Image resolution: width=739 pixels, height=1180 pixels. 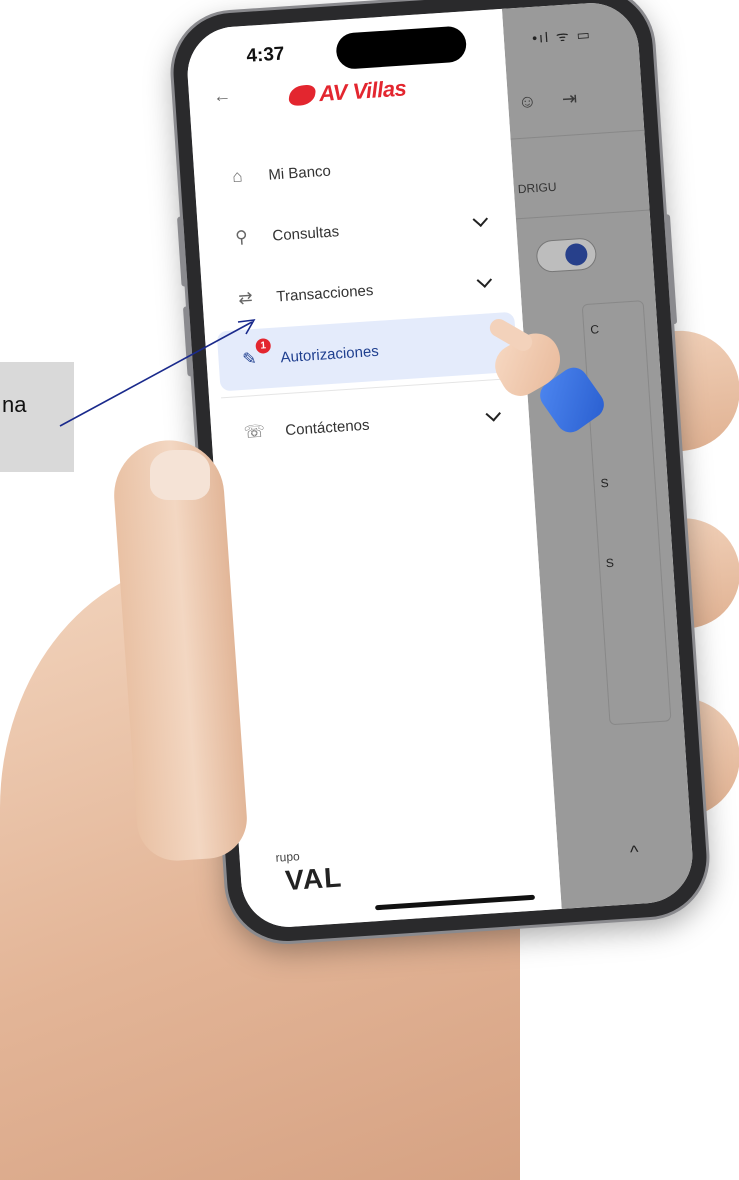 I want to click on search-icon: ⚲, so click(x=241, y=237).